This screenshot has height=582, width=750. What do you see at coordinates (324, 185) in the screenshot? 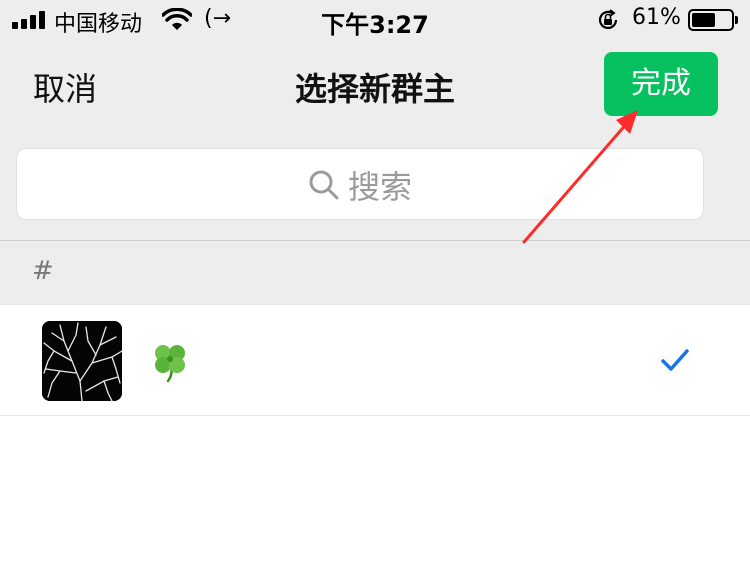
I see `search-icon` at bounding box center [324, 185].